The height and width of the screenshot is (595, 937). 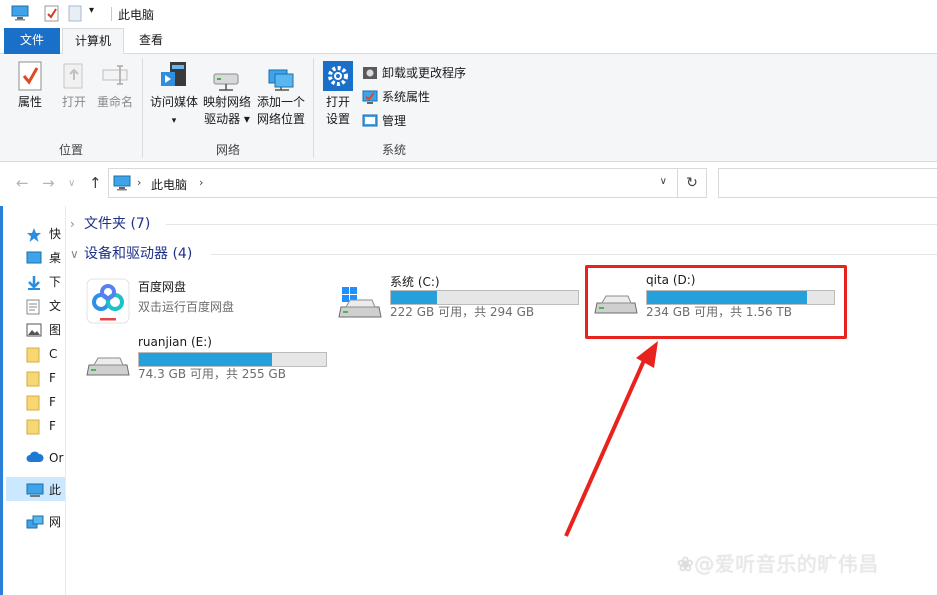 I want to click on watermark-text: @爱听音乐的旷伟昌, so click(x=786, y=564).